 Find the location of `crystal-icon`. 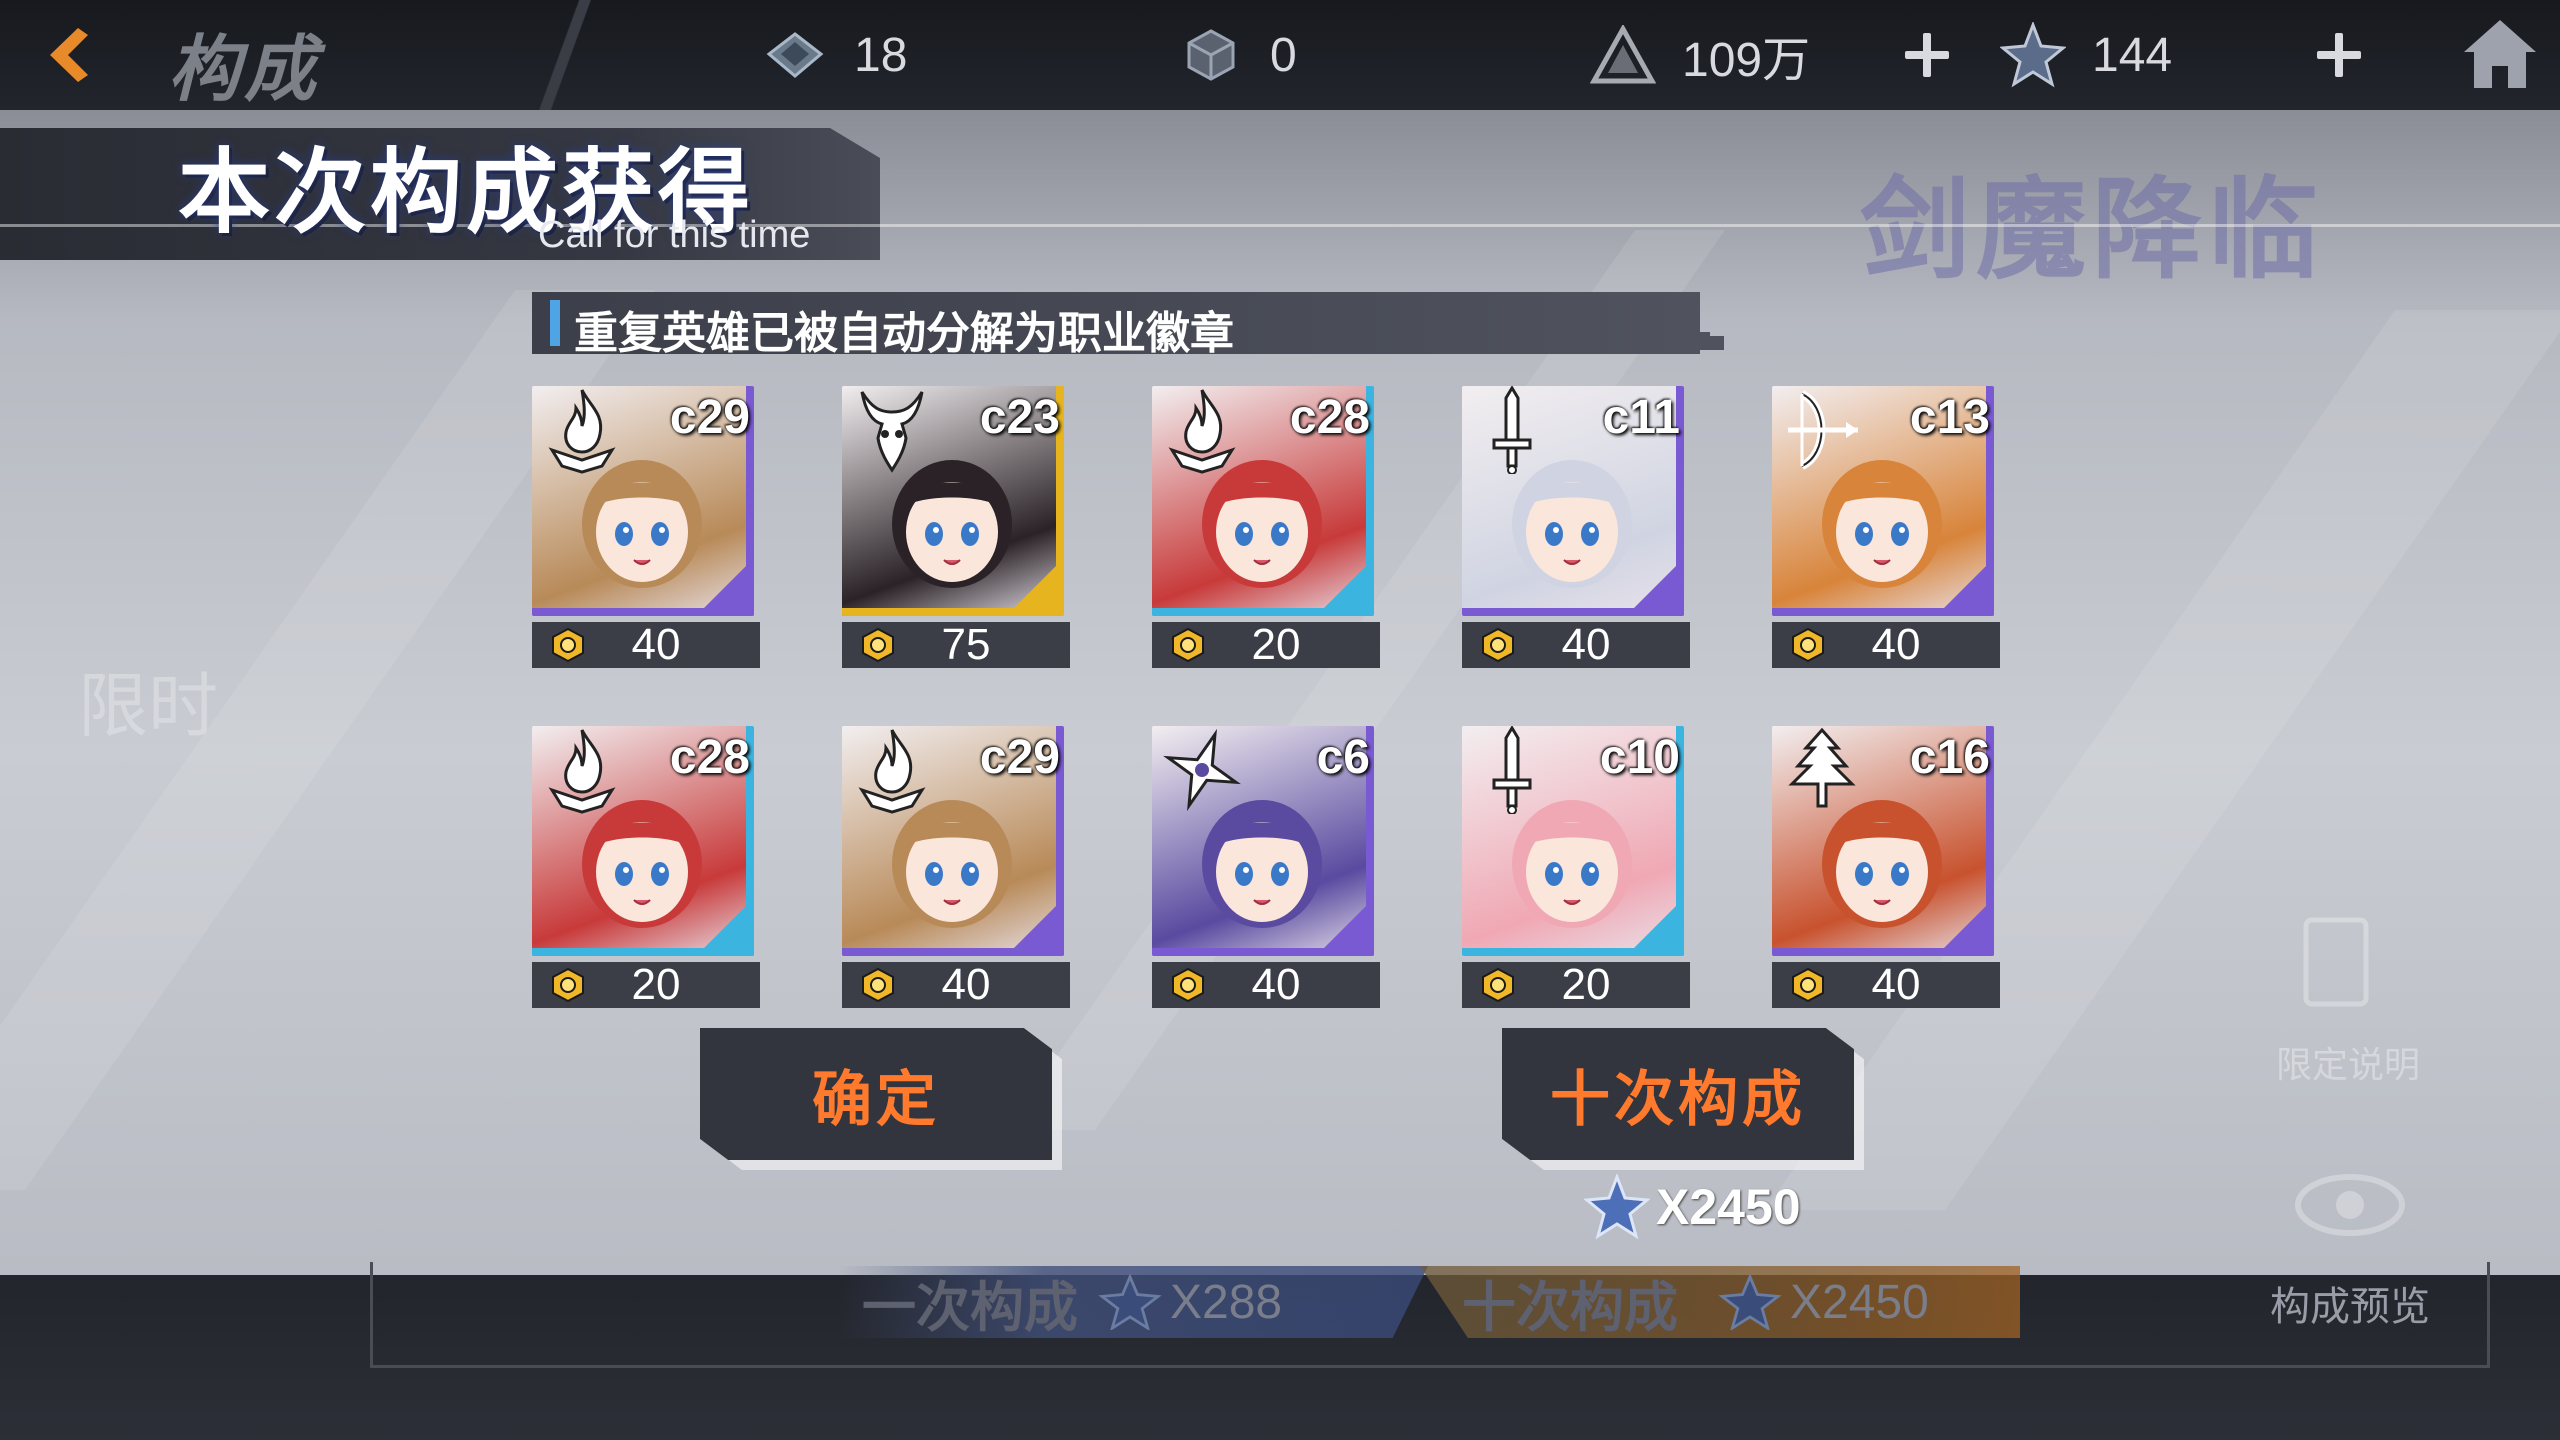

crystal-icon is located at coordinates (795, 55).